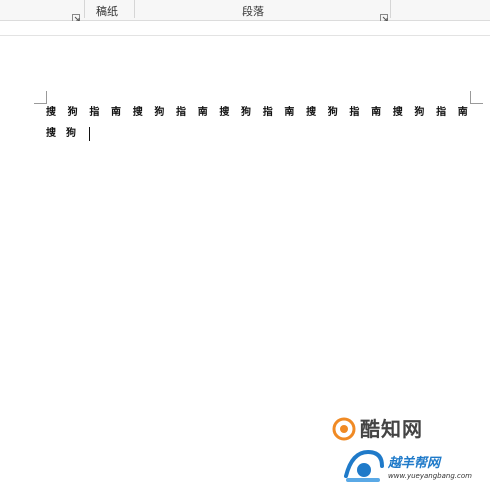 Image resolution: width=490 pixels, height=490 pixels. Describe the element at coordinates (245, 28) in the screenshot. I see `ruler-area` at that location.